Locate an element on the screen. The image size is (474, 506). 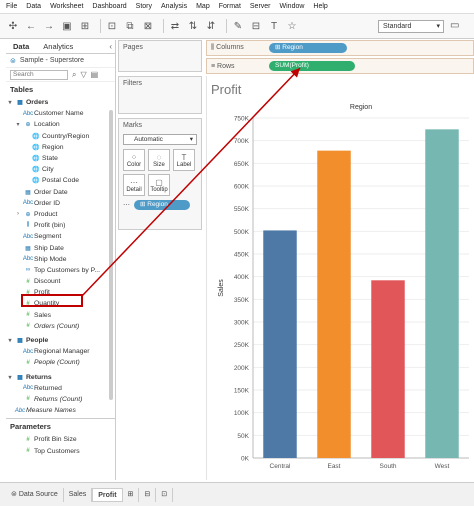
field-type-icon: Abc is located at coordinates (28, 236).